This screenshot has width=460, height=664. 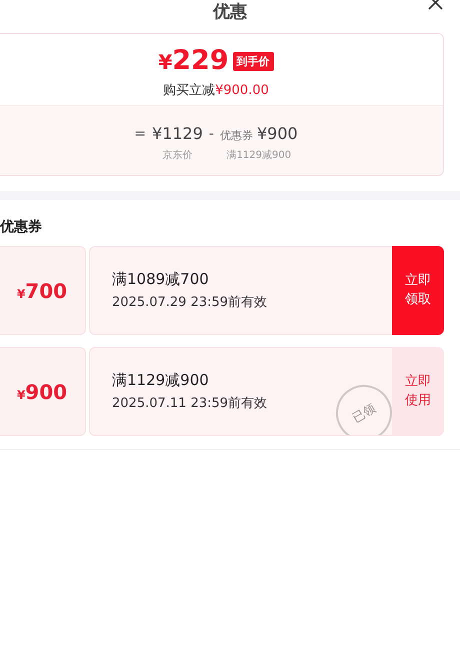 What do you see at coordinates (216, 90) in the screenshot?
I see `saving-text: 购买立减¥900.00` at bounding box center [216, 90].